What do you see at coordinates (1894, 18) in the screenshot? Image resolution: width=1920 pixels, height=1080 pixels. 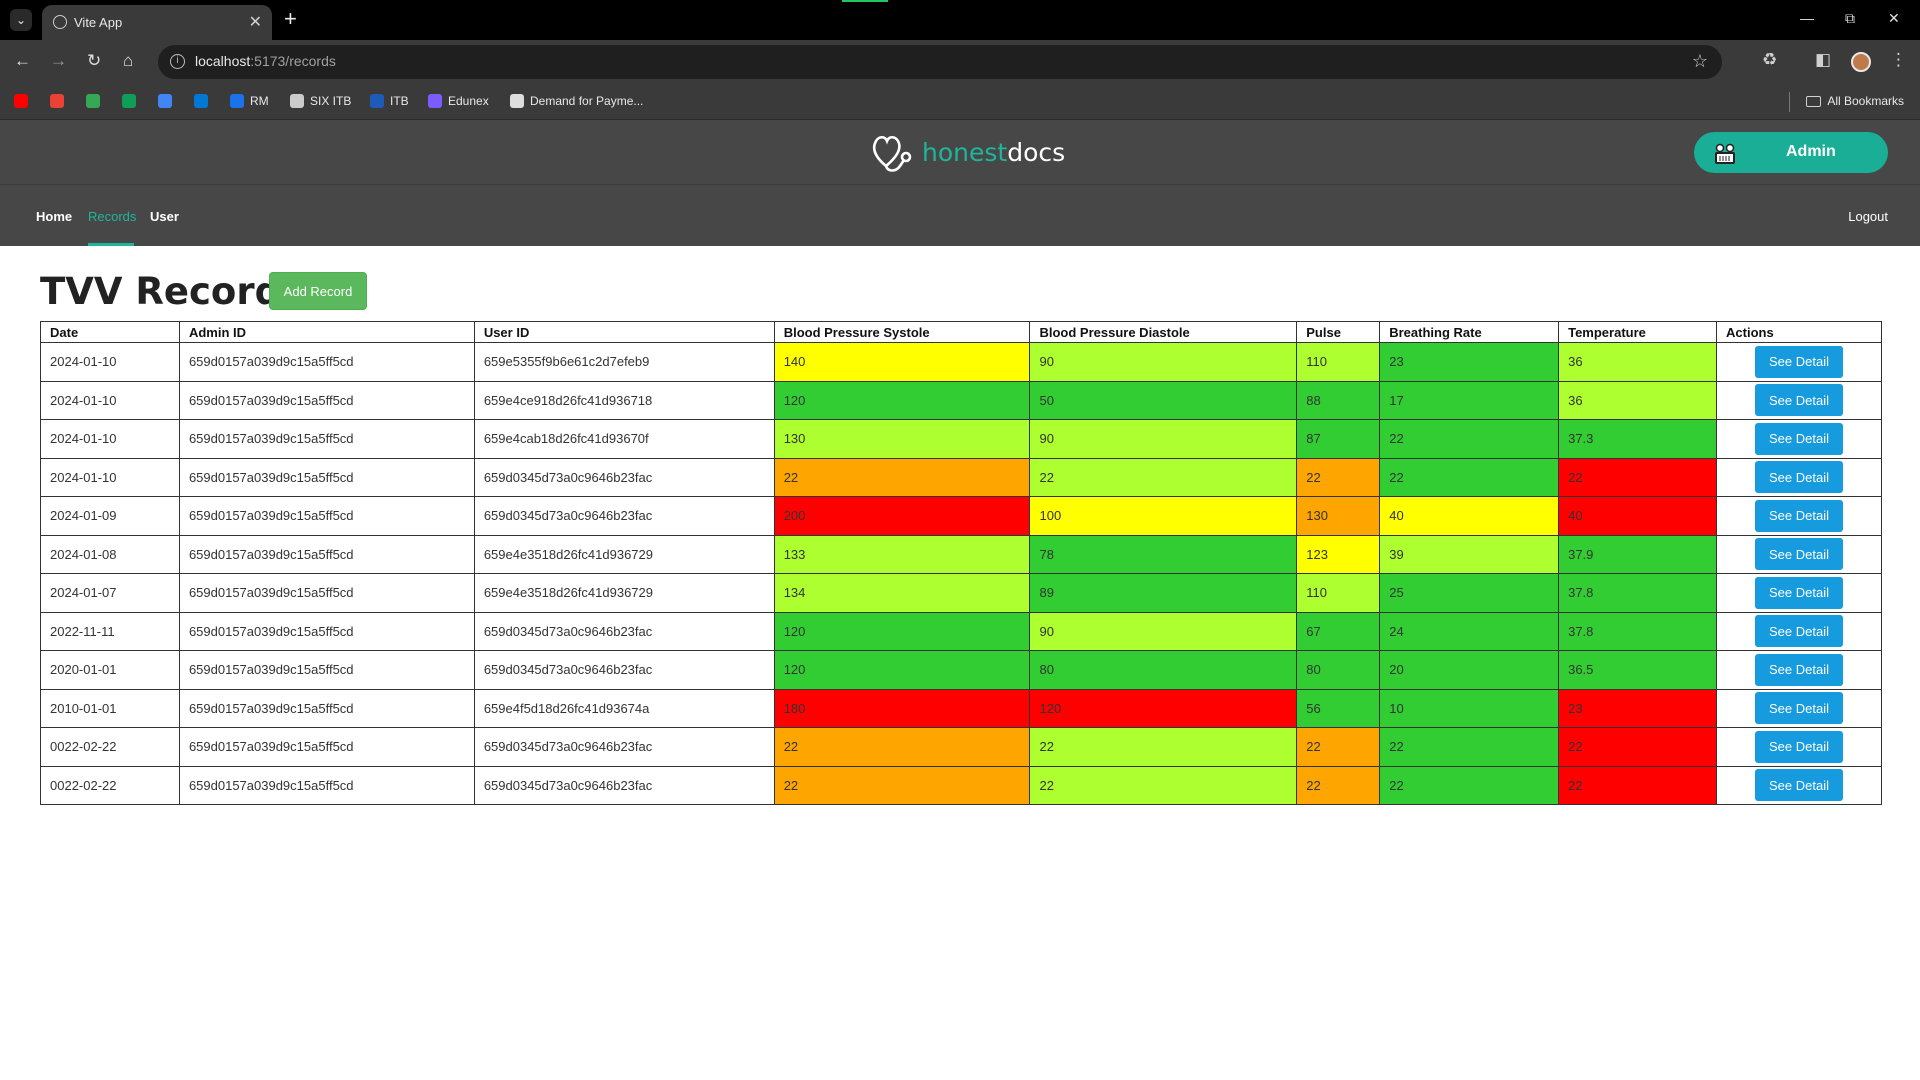 I see `window-close-icon: ✕` at bounding box center [1894, 18].